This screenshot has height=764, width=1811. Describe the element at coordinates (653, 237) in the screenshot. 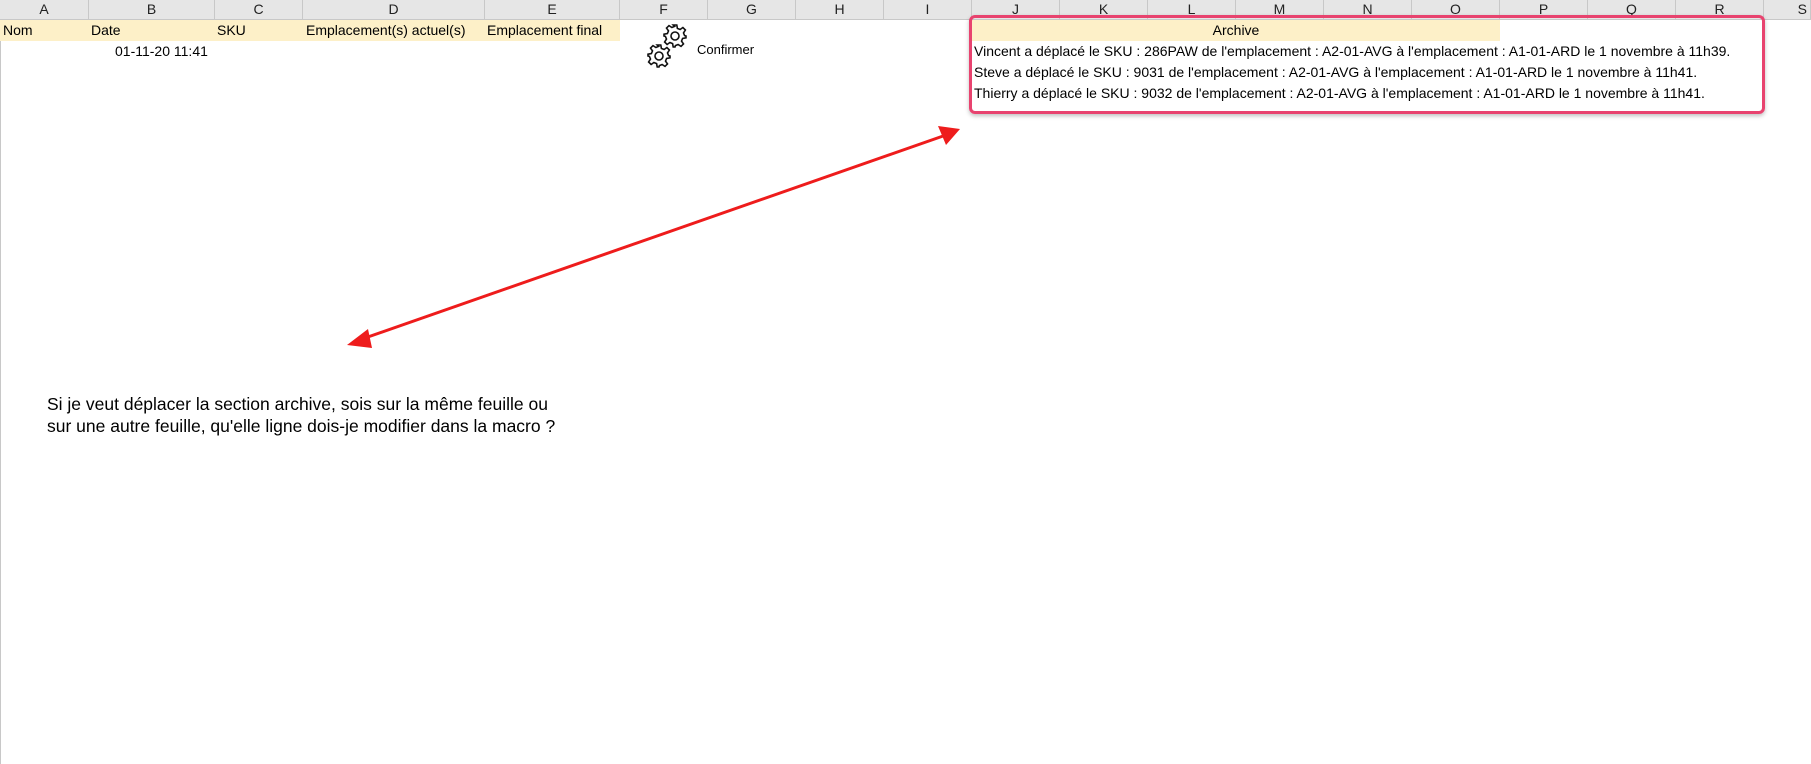

I see `double-arrow-shape` at that location.